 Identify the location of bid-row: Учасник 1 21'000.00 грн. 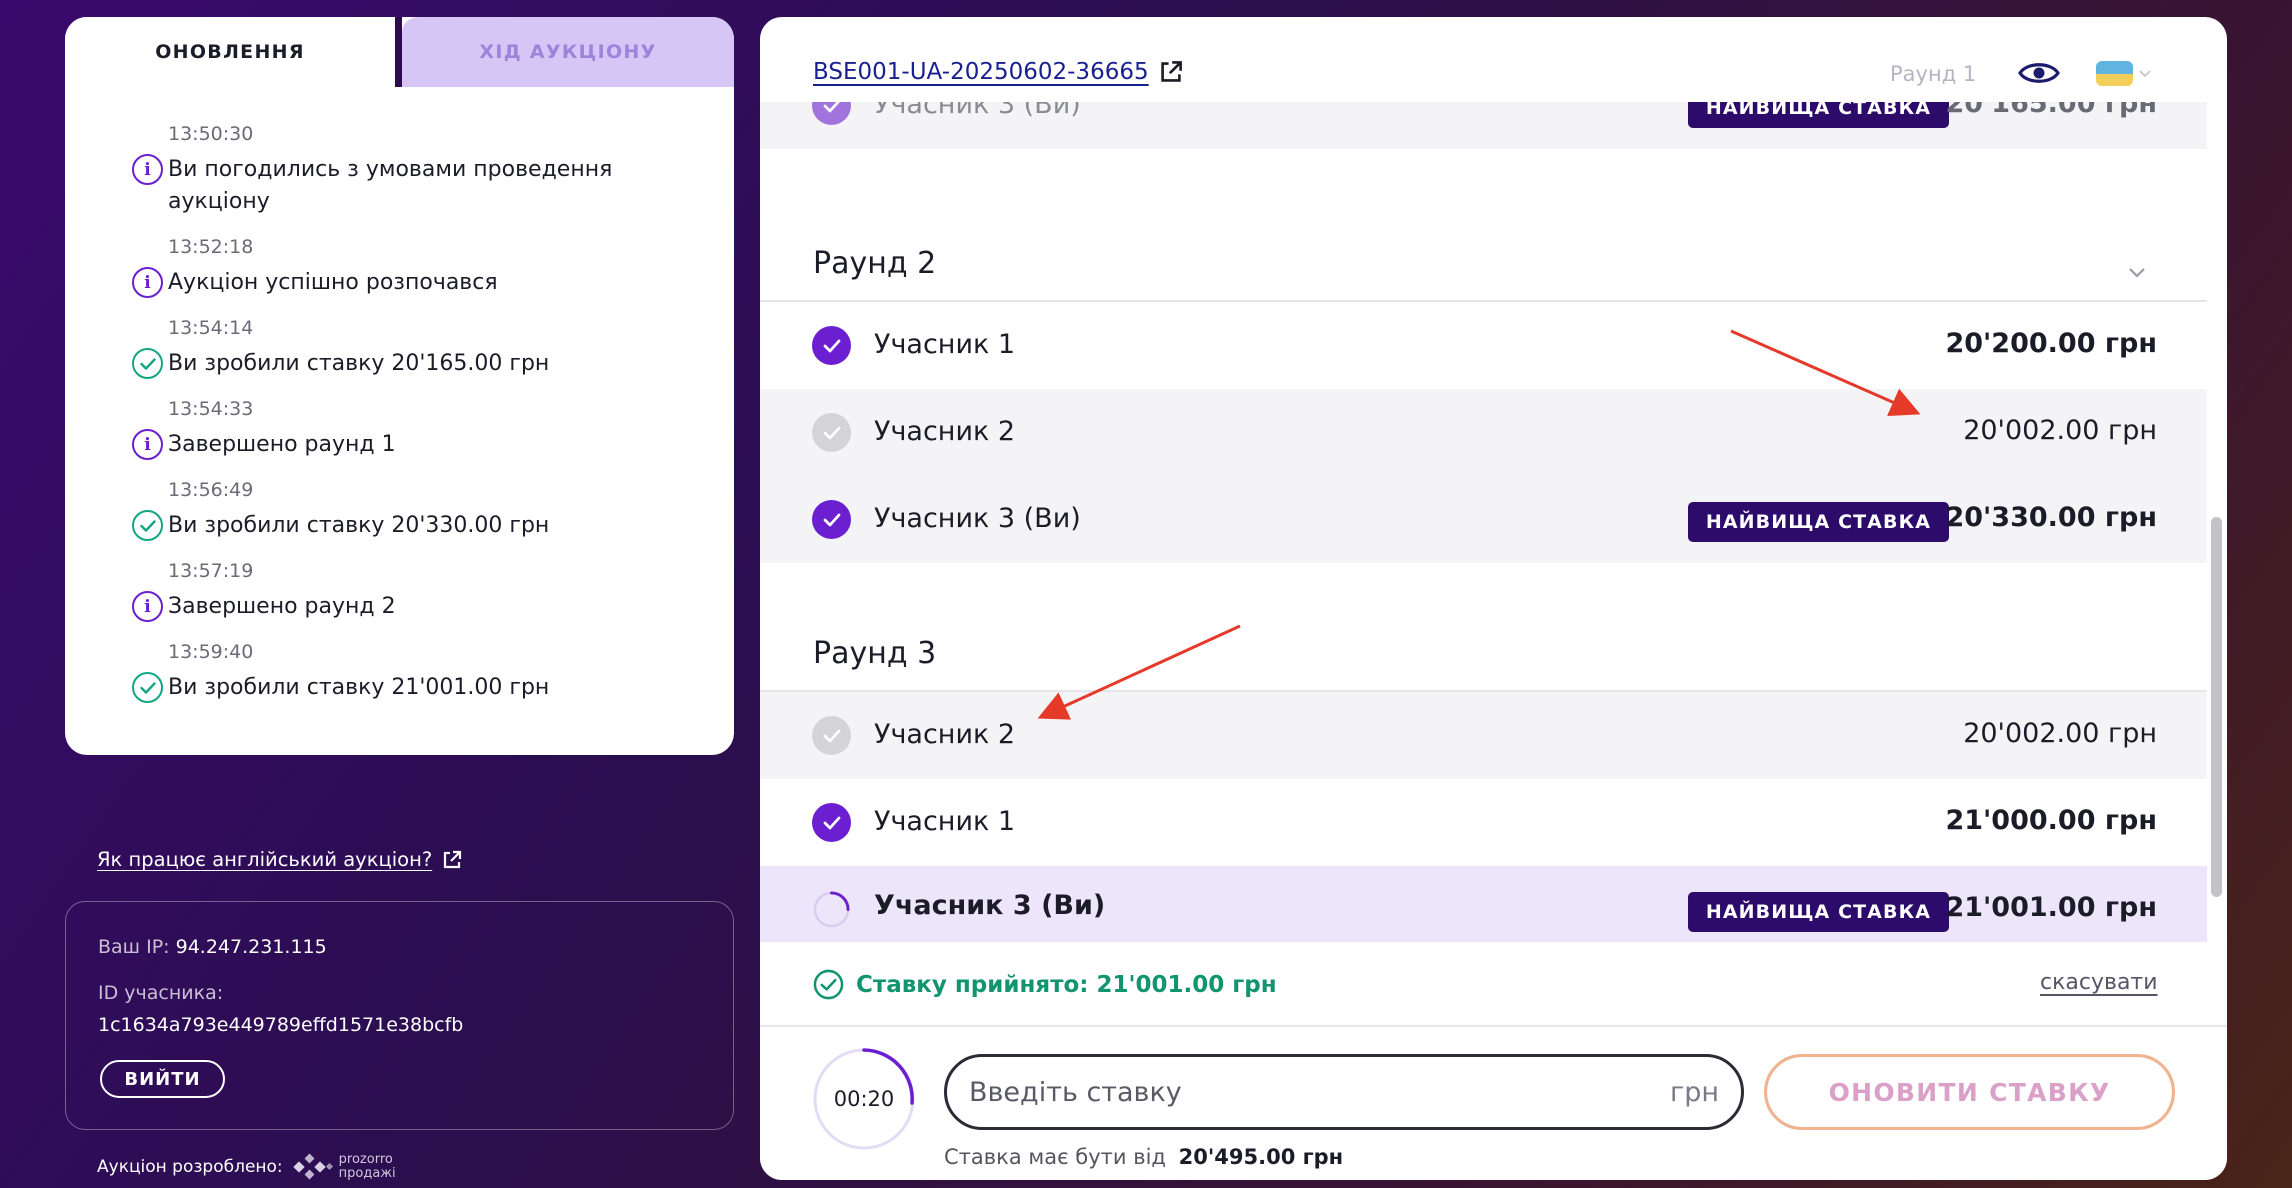
(1483, 822).